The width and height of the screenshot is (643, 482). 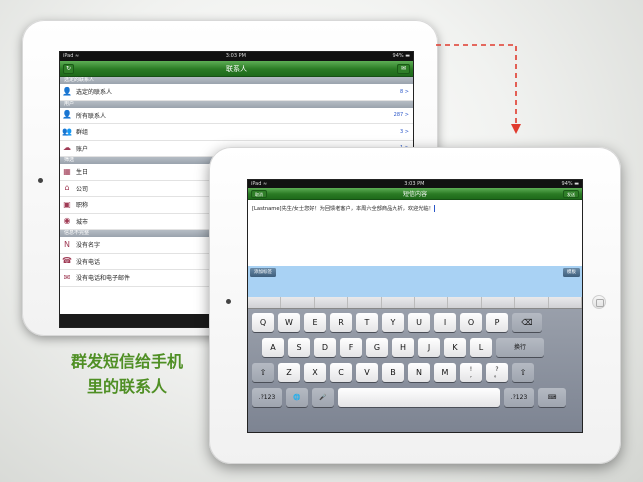 I want to click on key-b: B, so click(x=393, y=372).